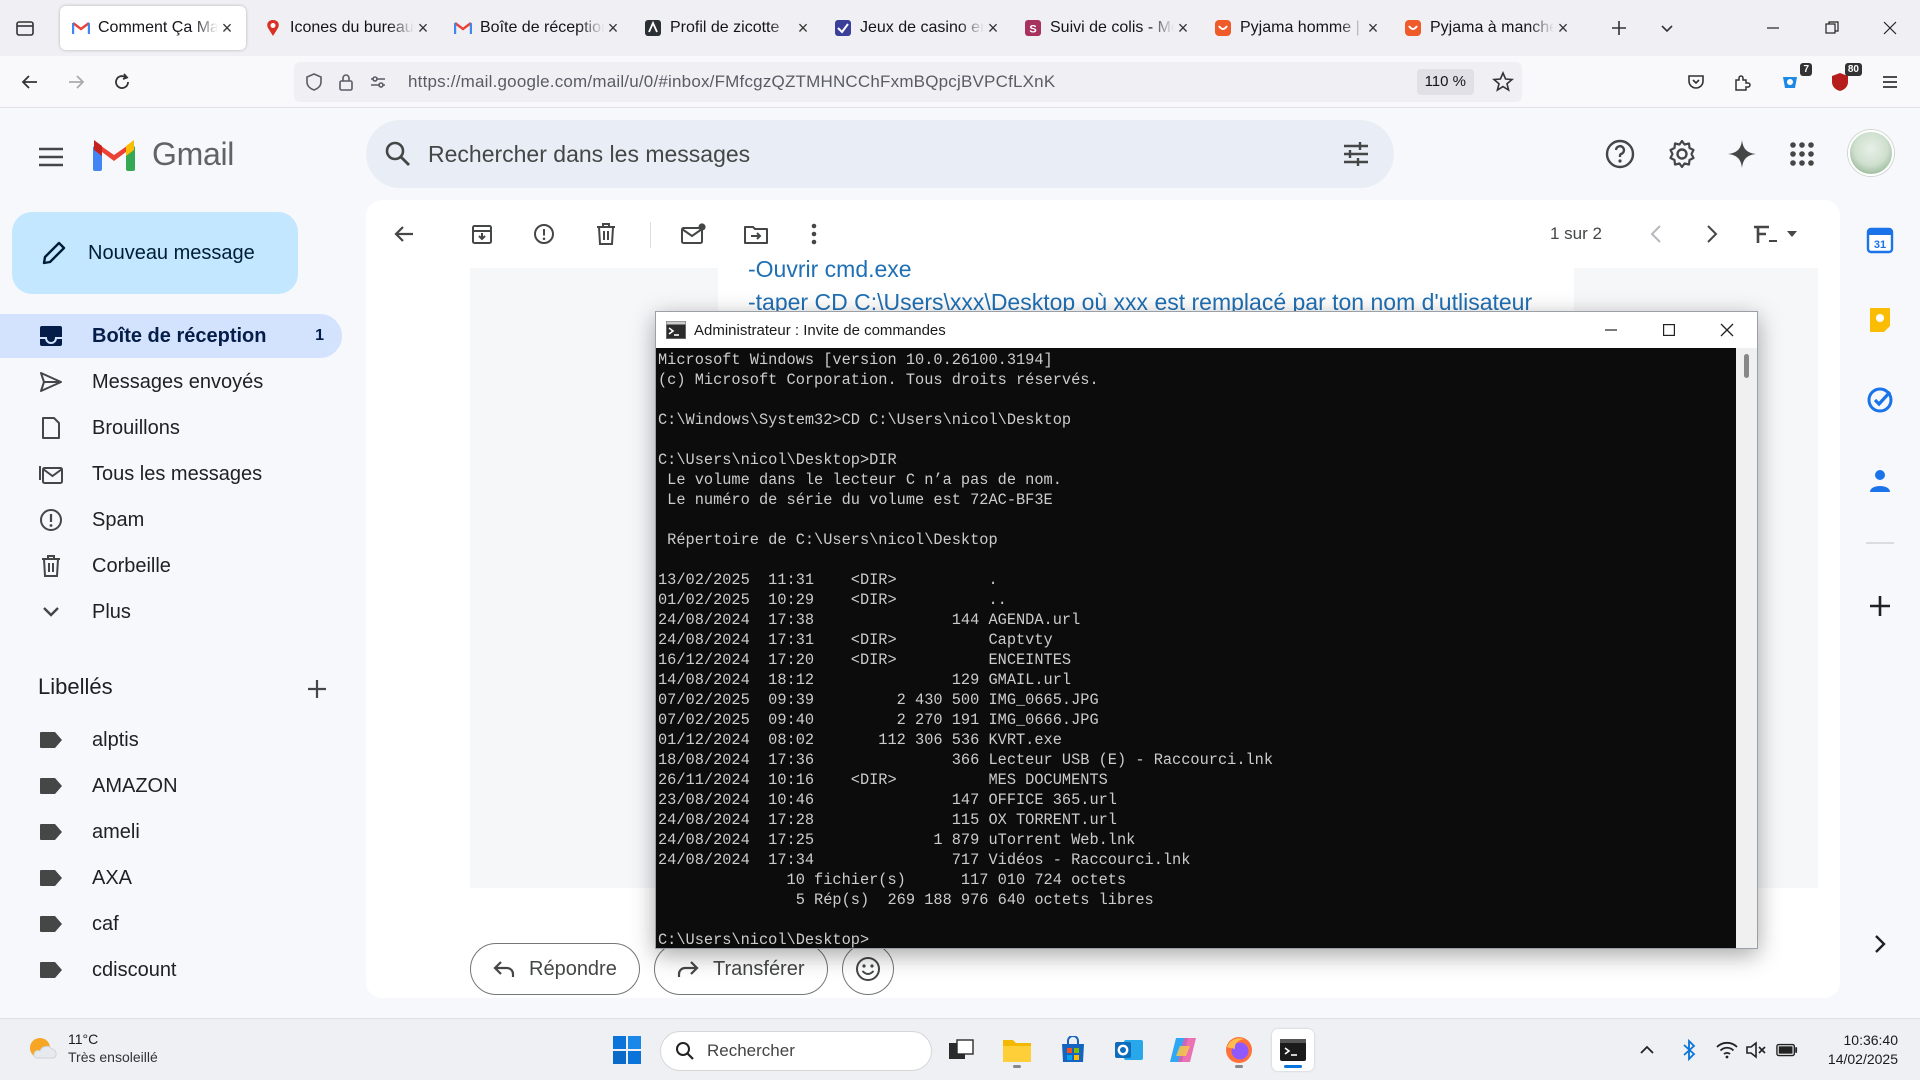  I want to click on cmd-maximize-icon, so click(1669, 330).